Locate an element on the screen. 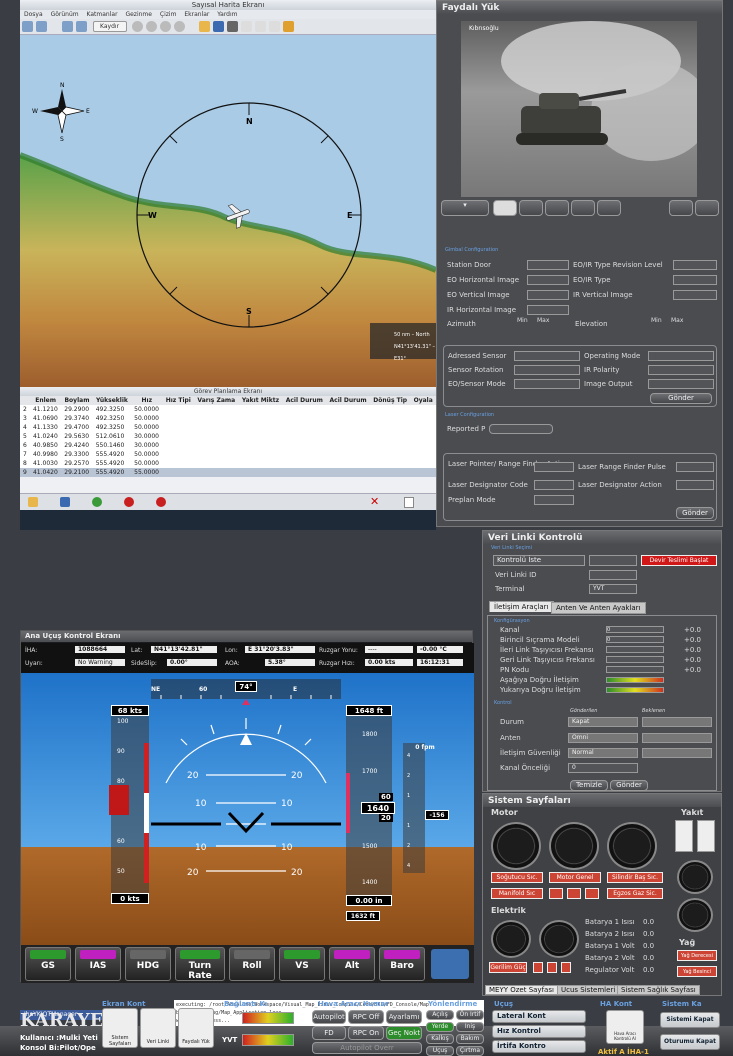  security-select: Normal is located at coordinates (603, 753).